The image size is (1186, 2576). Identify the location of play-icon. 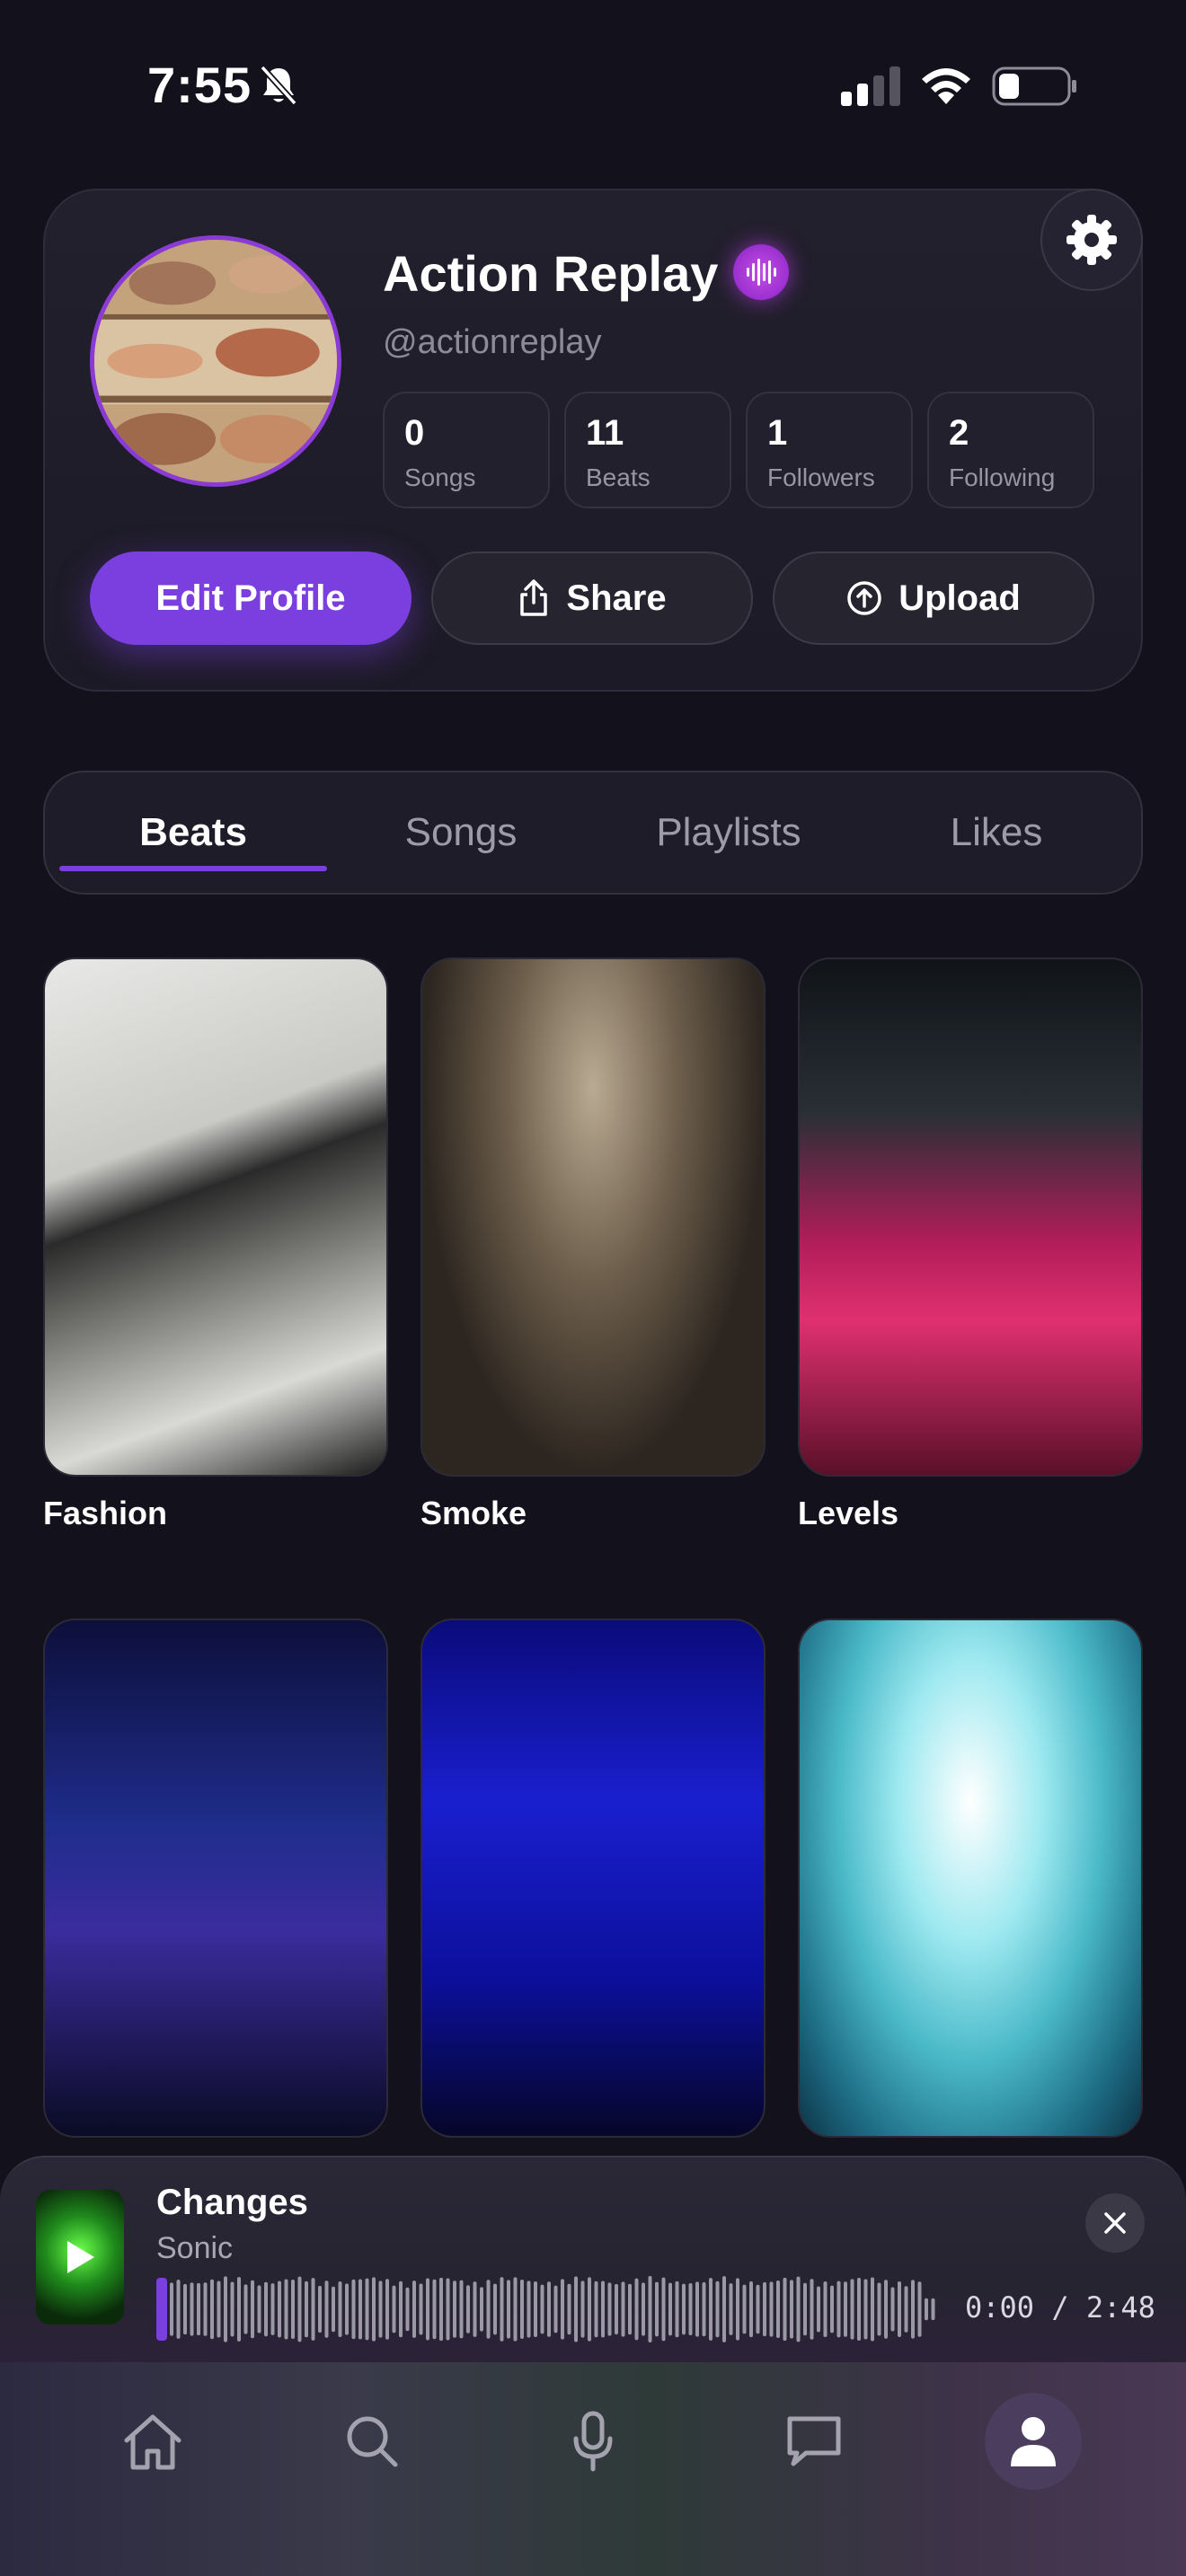
(80, 2257).